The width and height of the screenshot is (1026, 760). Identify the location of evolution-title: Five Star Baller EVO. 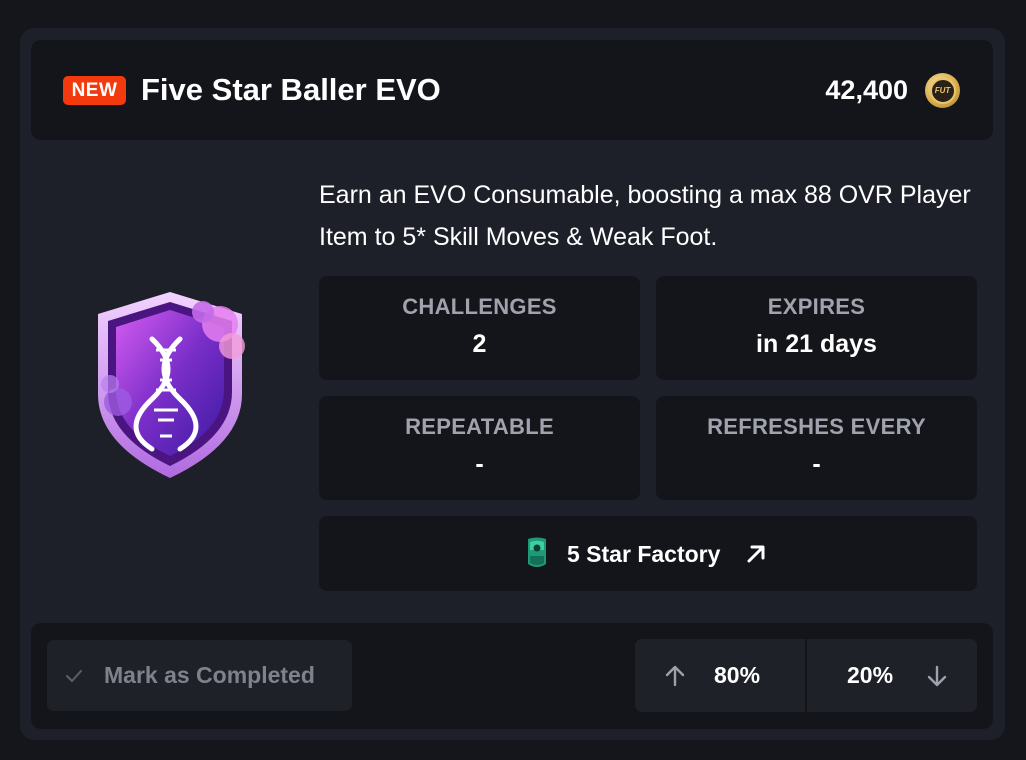
(291, 89).